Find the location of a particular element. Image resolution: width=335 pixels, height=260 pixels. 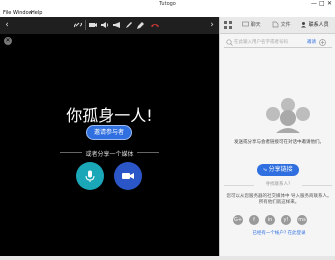

invite-link: 邀请 is located at coordinates (311, 42).